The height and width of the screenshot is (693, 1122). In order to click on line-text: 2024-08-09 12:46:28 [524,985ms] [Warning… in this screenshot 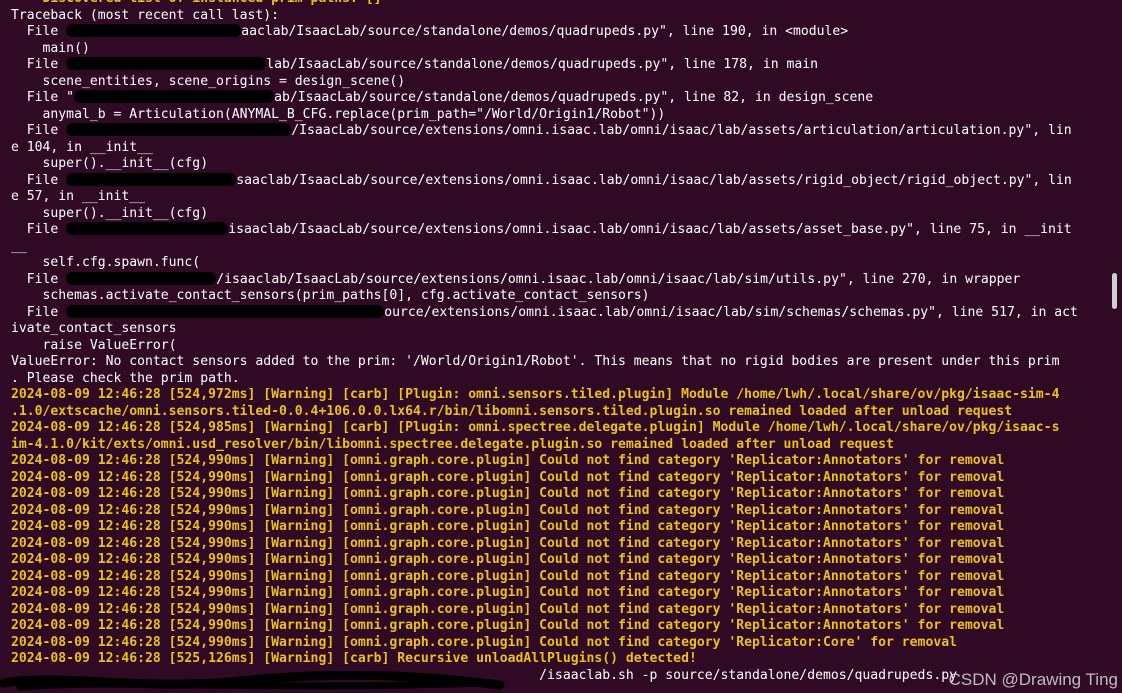, I will do `click(535, 427)`.